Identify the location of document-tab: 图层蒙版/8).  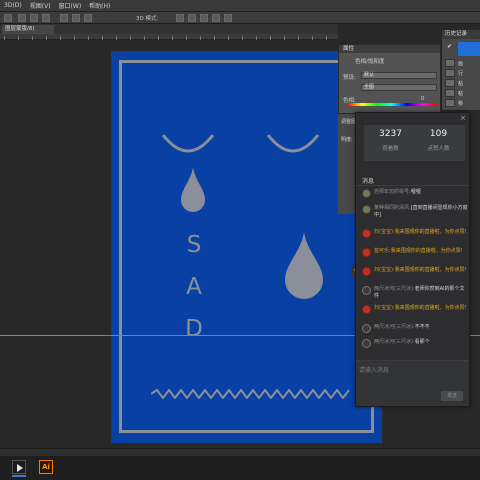
(28, 29).